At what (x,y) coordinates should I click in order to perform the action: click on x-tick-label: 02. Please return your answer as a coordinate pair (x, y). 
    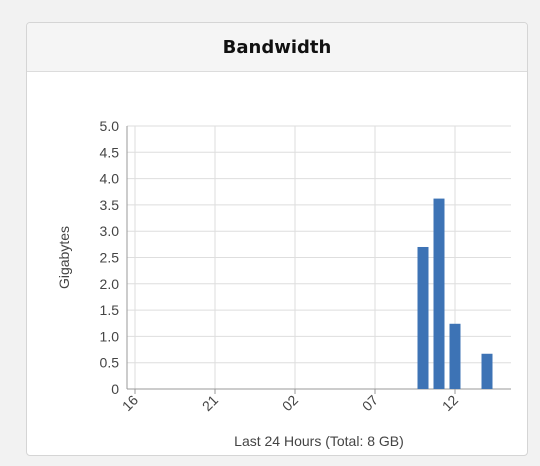
    Looking at the image, I should click on (290, 403).